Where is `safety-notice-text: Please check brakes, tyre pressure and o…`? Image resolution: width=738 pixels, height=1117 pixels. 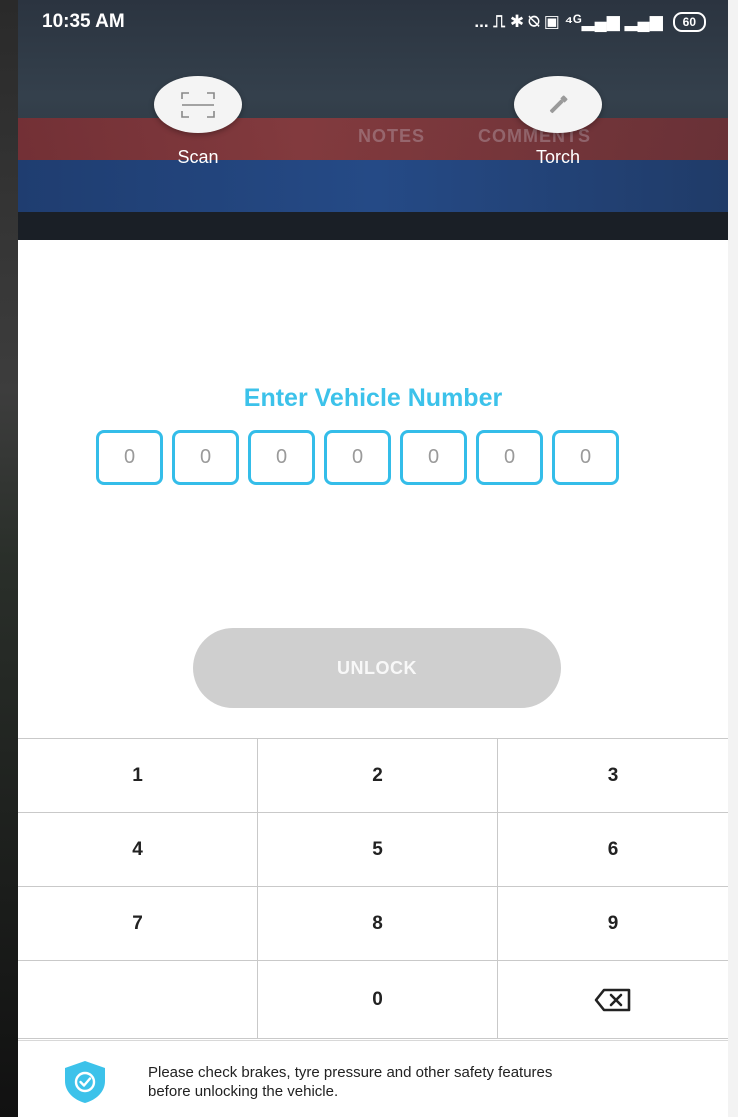 safety-notice-text: Please check brakes, tyre pressure and o… is located at coordinates (428, 1082).